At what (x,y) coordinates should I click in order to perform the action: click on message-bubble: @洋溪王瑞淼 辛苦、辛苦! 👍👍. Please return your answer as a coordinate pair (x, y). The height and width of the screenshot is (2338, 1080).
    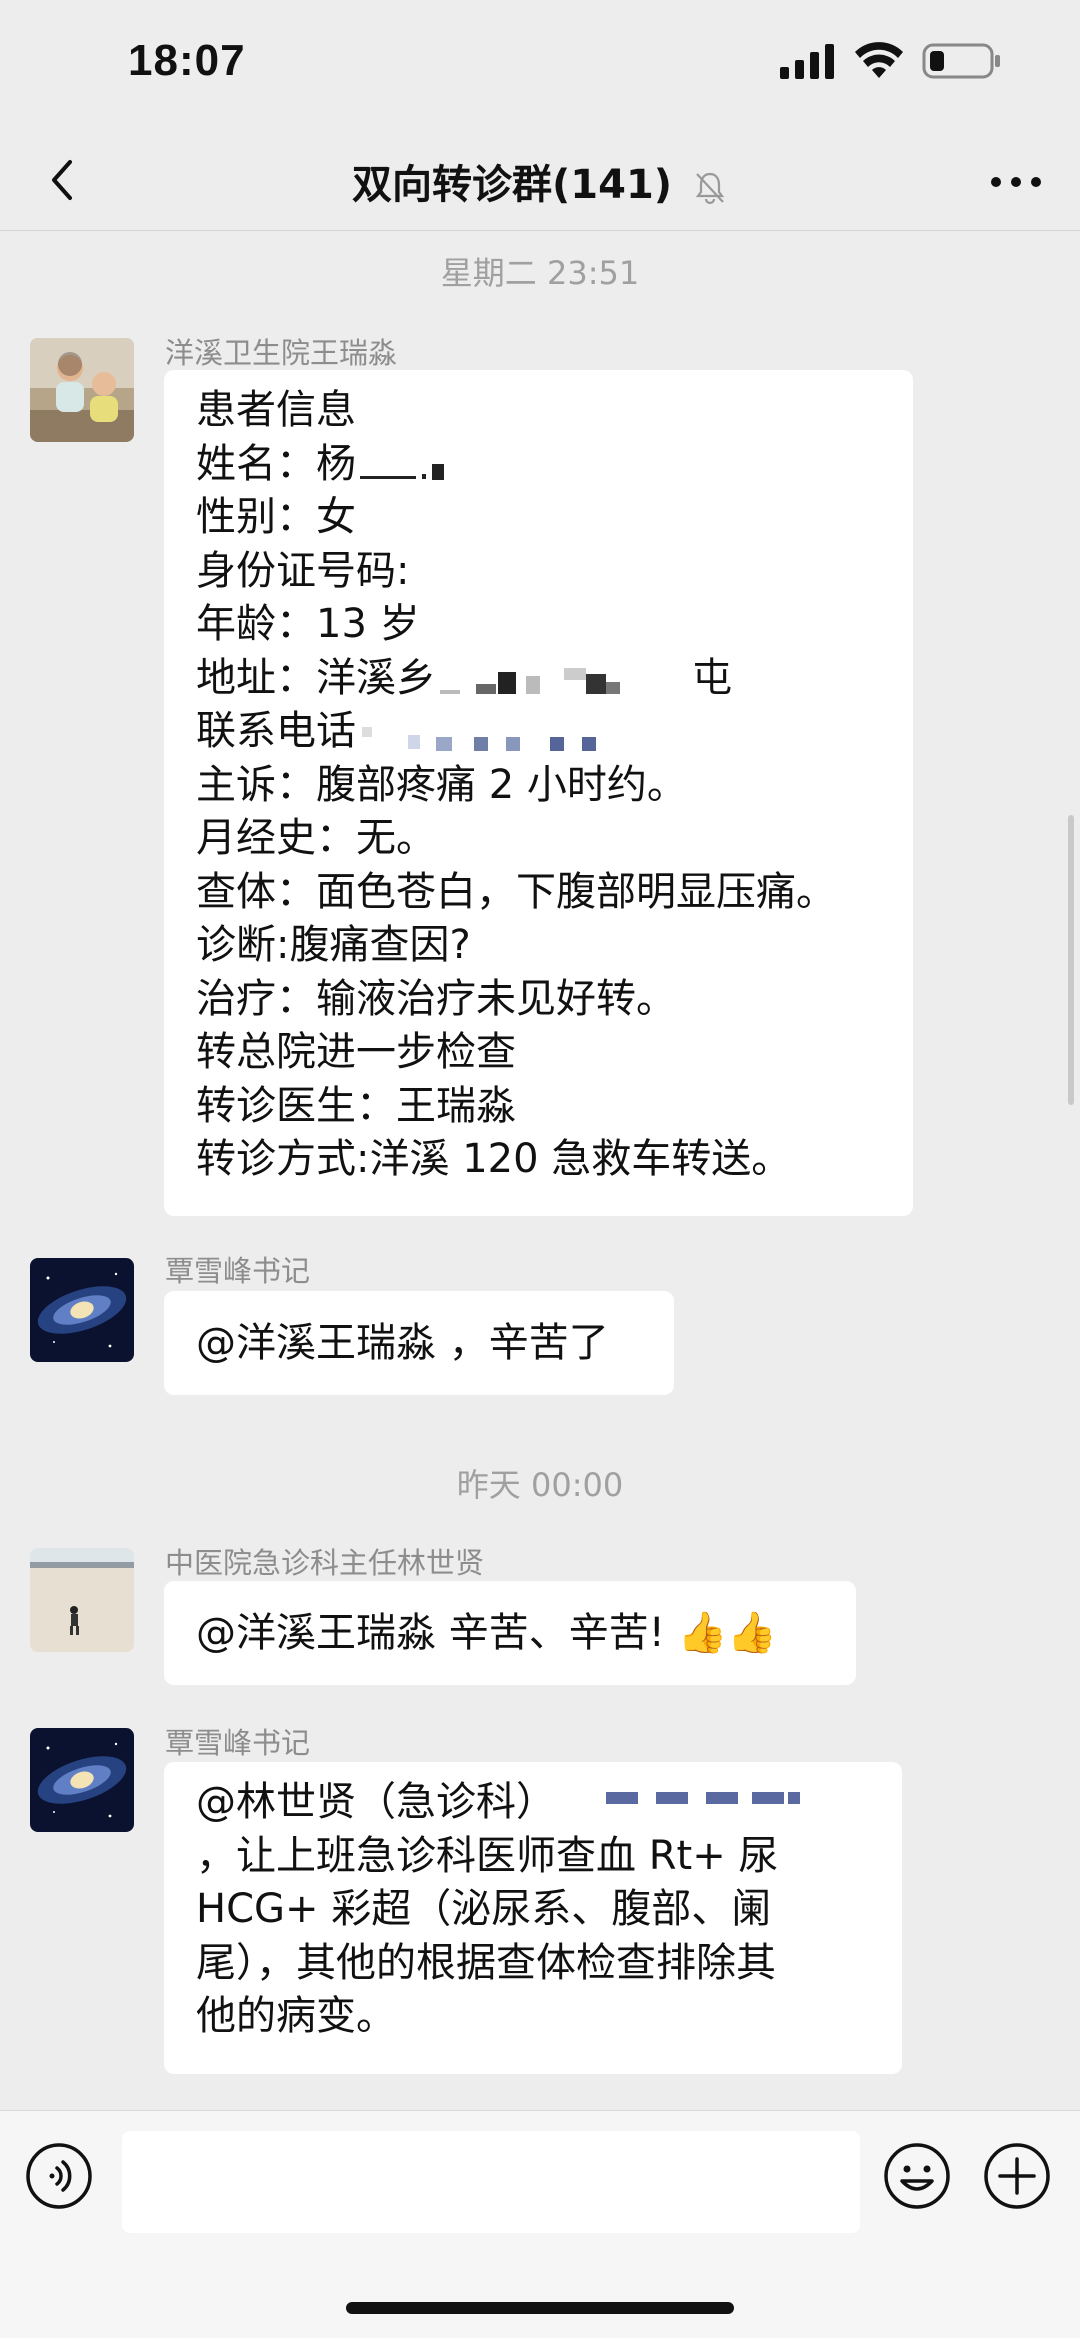
    Looking at the image, I should click on (510, 1633).